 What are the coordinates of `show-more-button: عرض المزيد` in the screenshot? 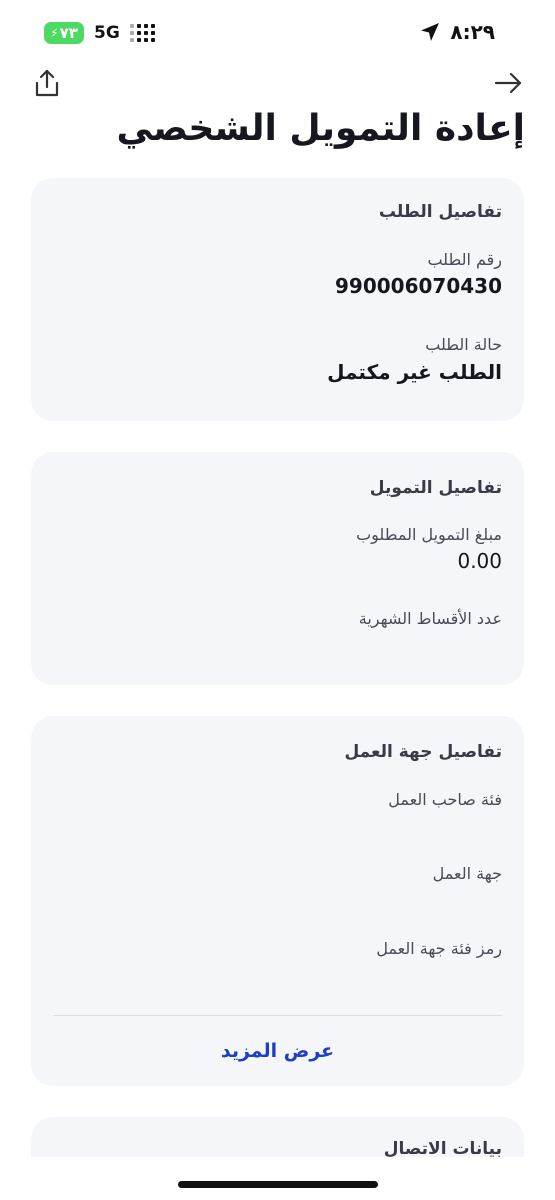 It's located at (277, 1051).